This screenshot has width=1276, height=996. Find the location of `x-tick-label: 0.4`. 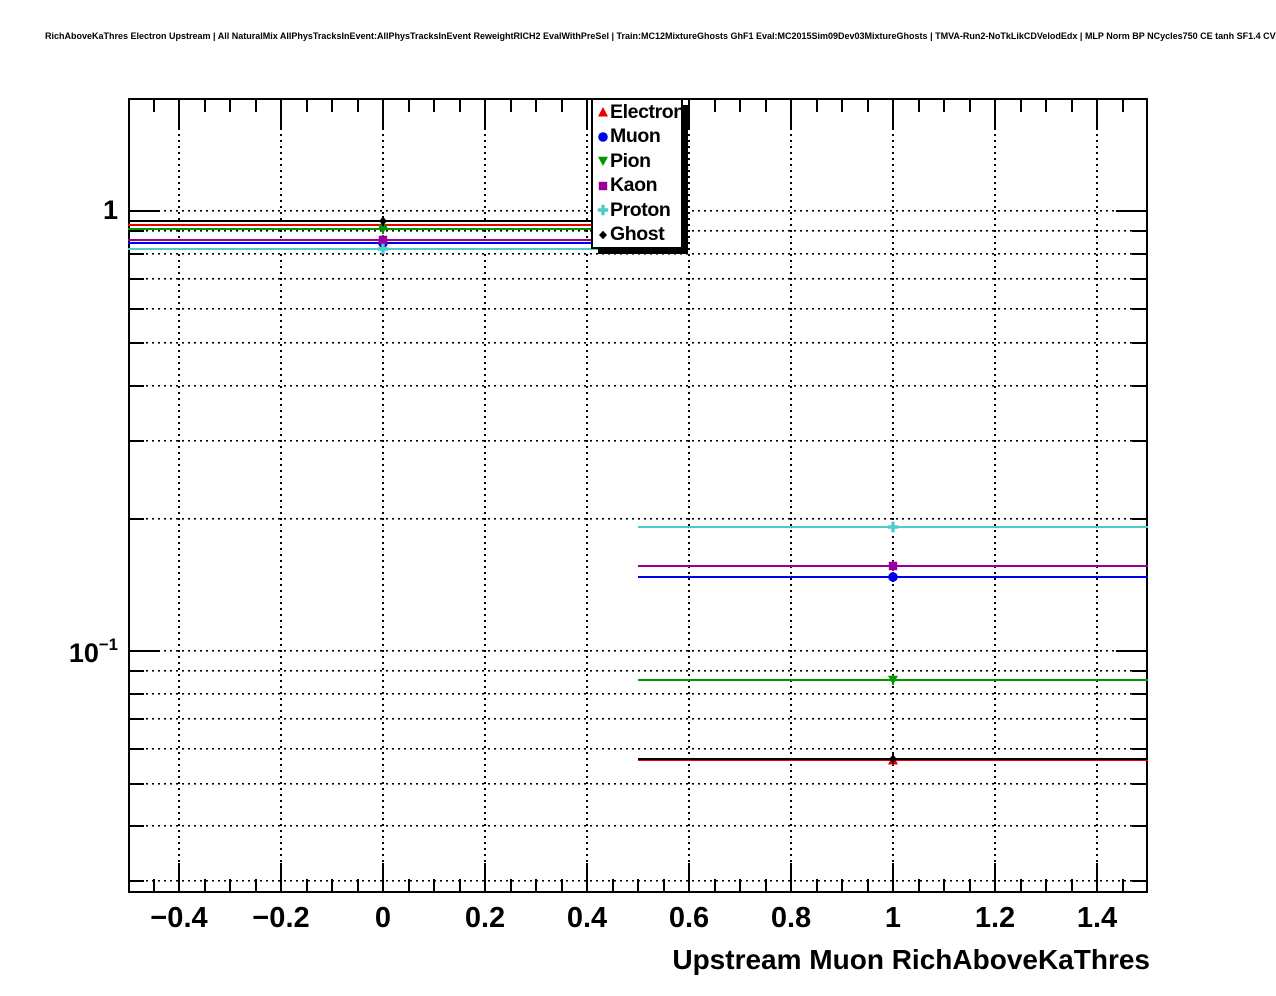

x-tick-label: 0.4 is located at coordinates (587, 918).